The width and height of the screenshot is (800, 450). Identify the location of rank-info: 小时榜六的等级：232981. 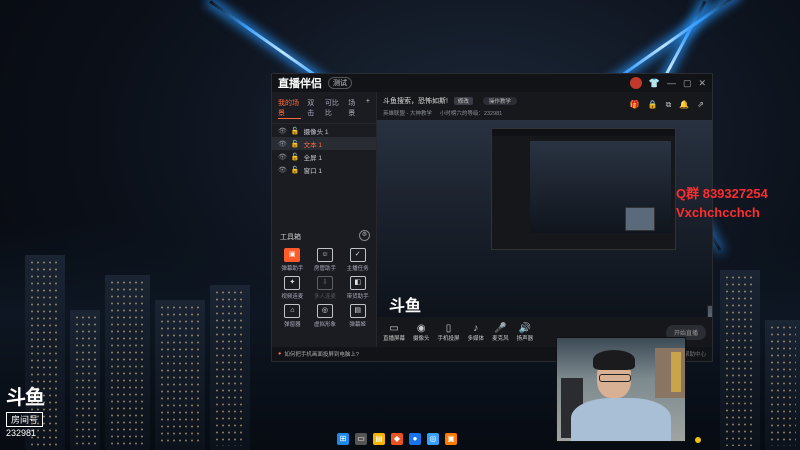
(471, 114).